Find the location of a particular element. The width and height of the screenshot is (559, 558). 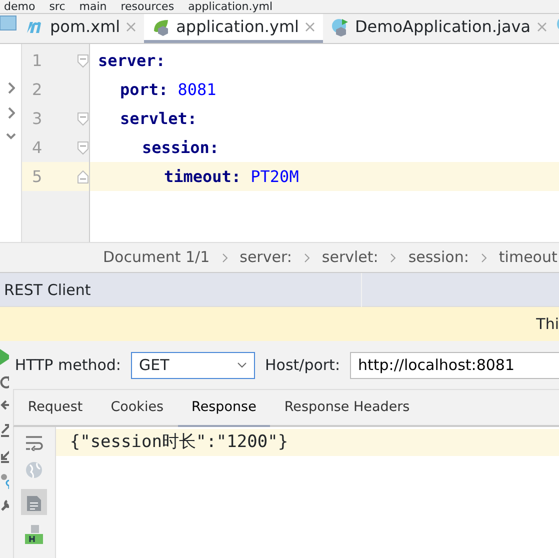

line-number: 3 is located at coordinates (37, 119).